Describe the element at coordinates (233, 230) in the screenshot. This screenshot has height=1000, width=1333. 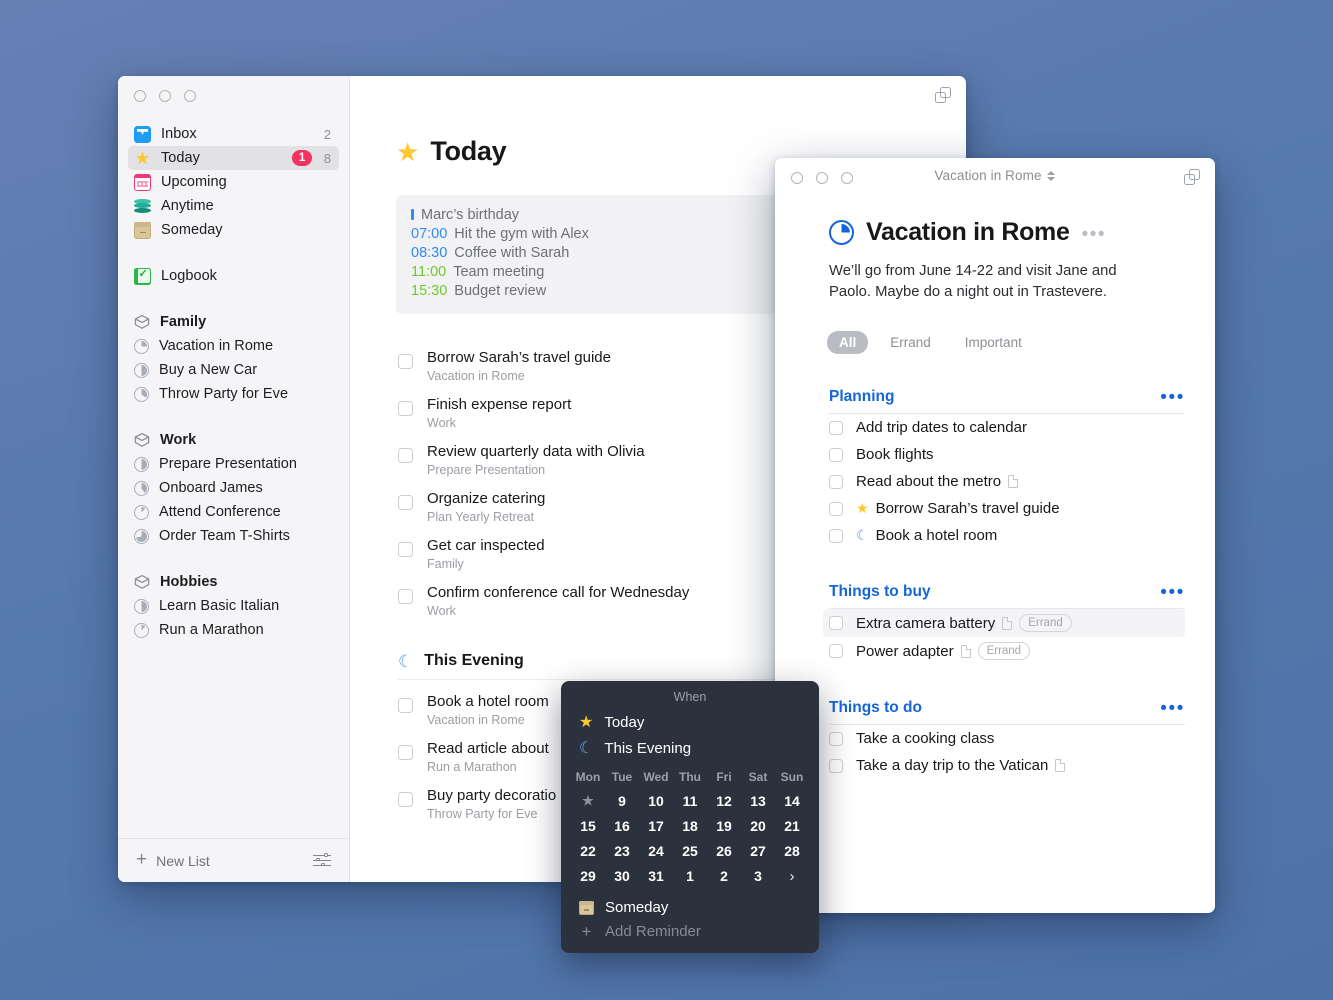
I see `sidebar-item-someday: Someday` at that location.